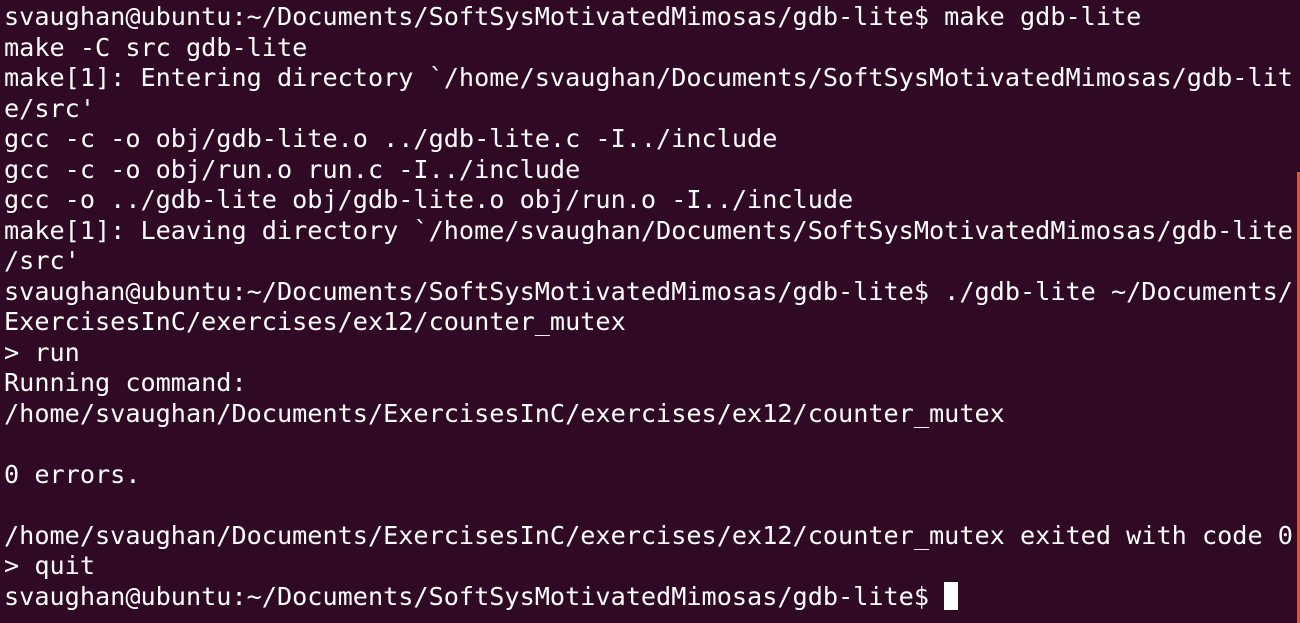  I want to click on terminal-line: e/src', so click(49, 108).